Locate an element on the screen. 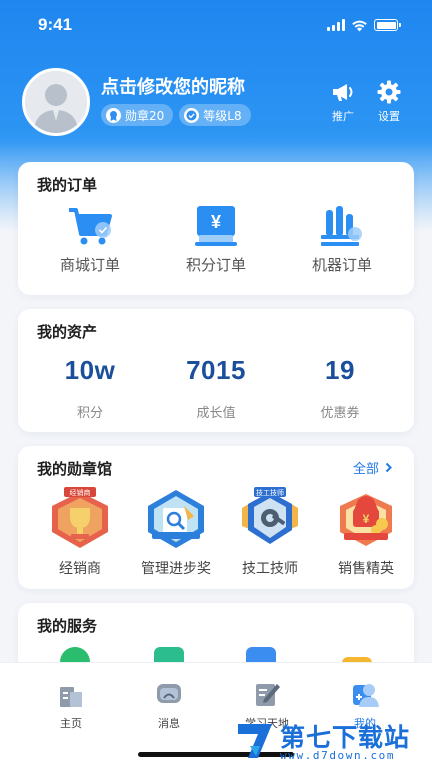  machine-orders-button: 机器订单 is located at coordinates (342, 239).